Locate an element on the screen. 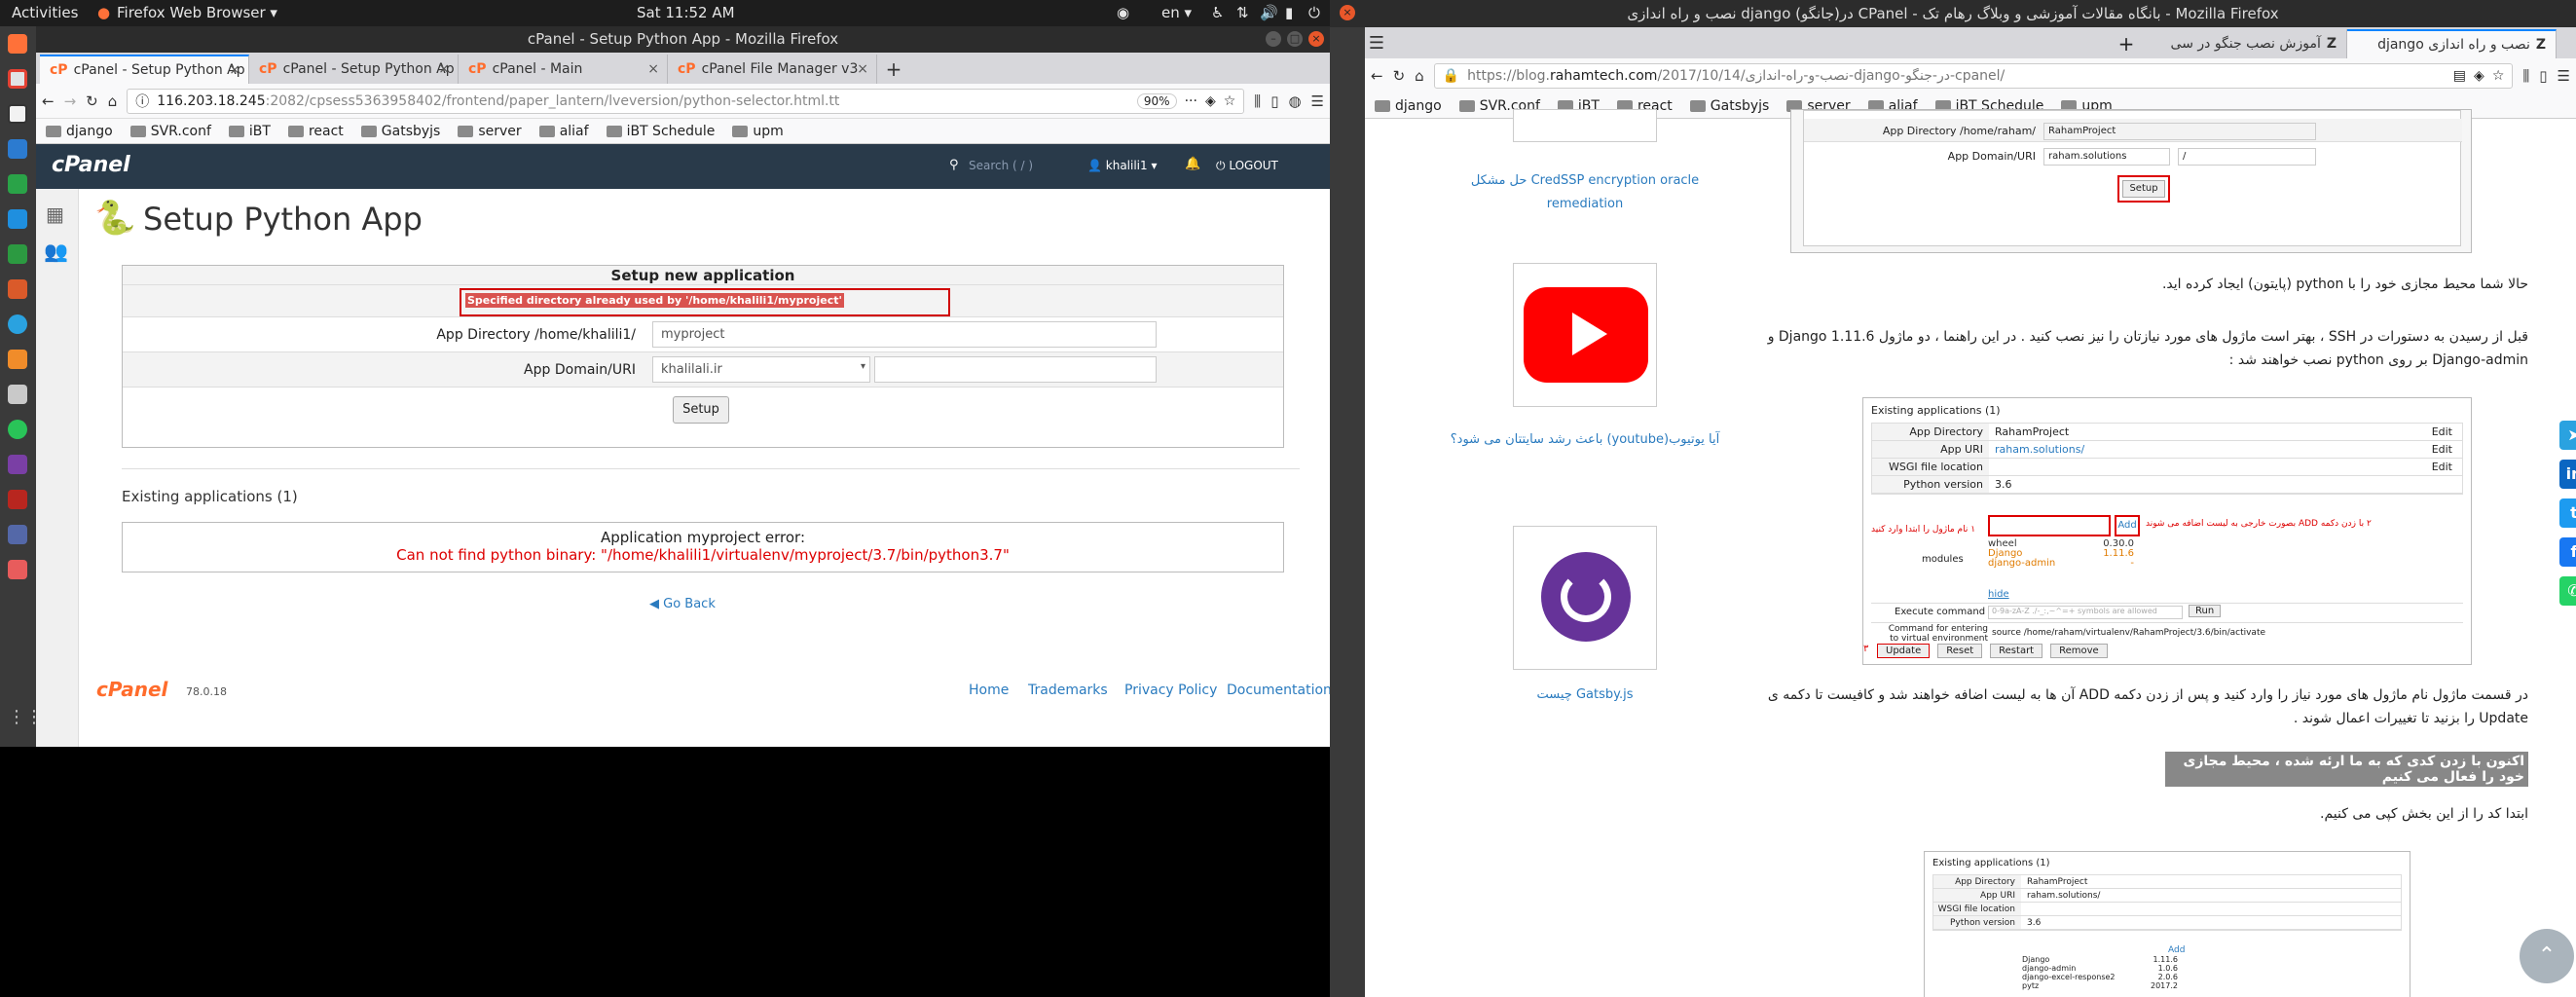 Image resolution: width=2576 pixels, height=997 pixels. zoom-badge: 90% is located at coordinates (1156, 100).